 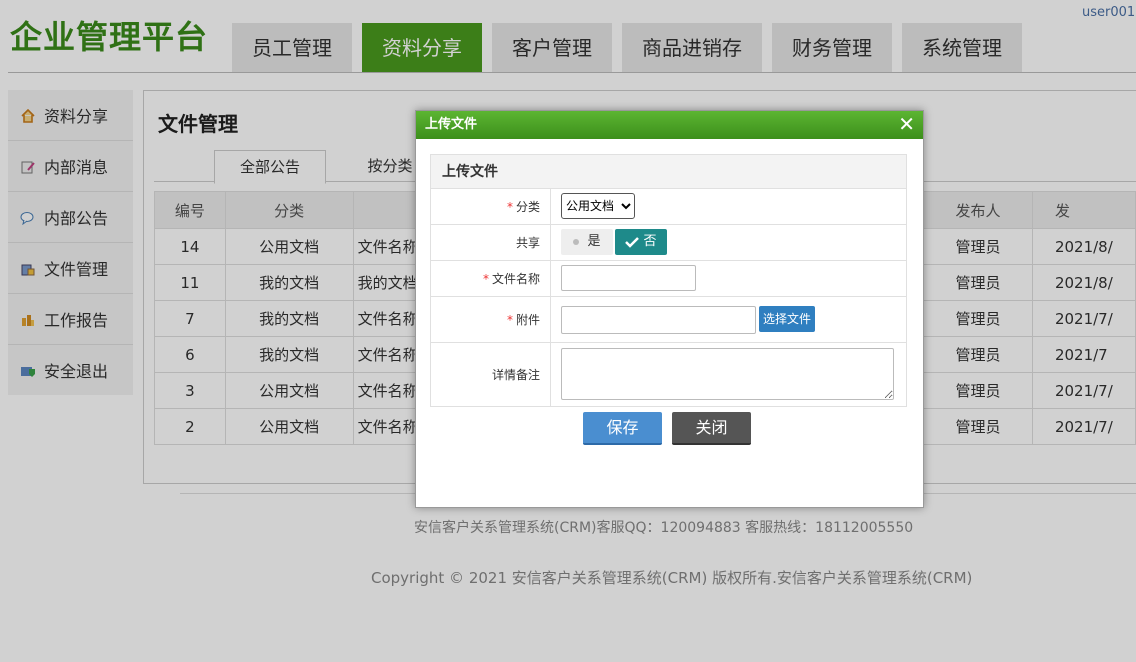 I want to click on share-yes-label: 是, so click(x=594, y=241).